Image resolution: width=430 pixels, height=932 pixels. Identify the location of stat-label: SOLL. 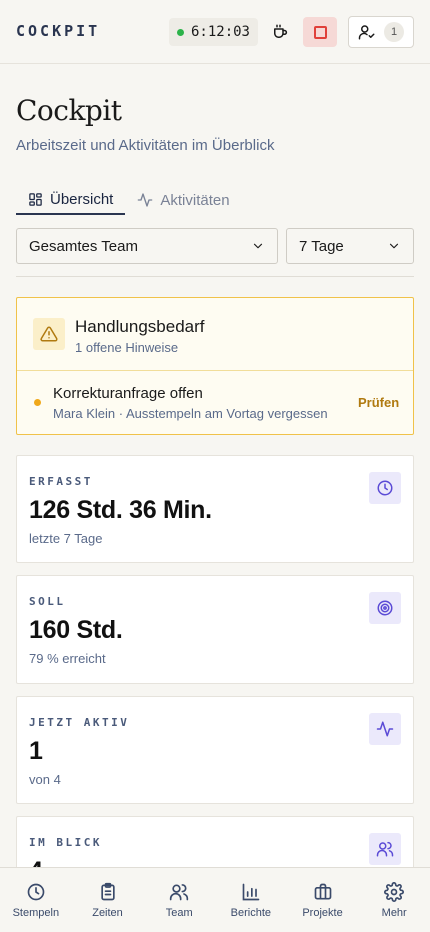
(47, 601).